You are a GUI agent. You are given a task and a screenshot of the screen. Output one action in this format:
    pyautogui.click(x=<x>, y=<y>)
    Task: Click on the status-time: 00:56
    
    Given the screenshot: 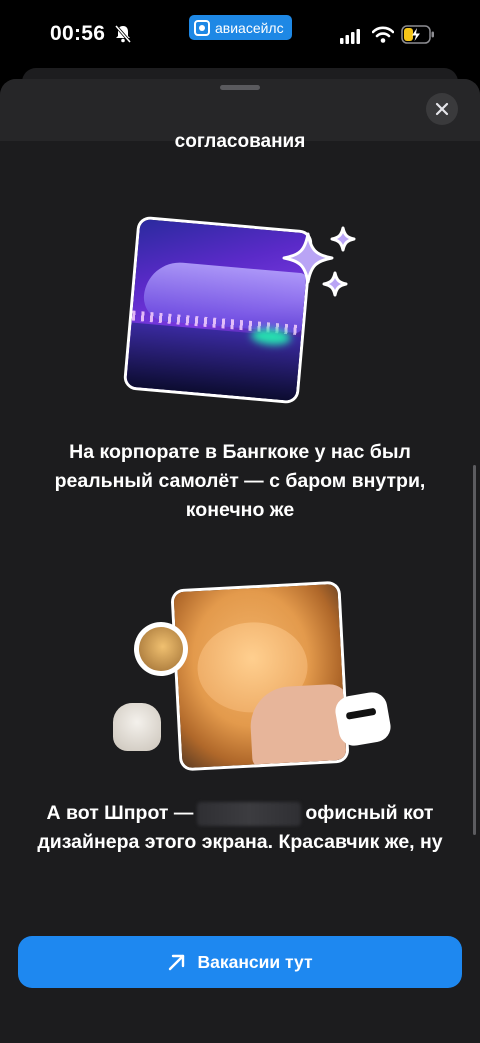 What is the action you would take?
    pyautogui.click(x=78, y=33)
    